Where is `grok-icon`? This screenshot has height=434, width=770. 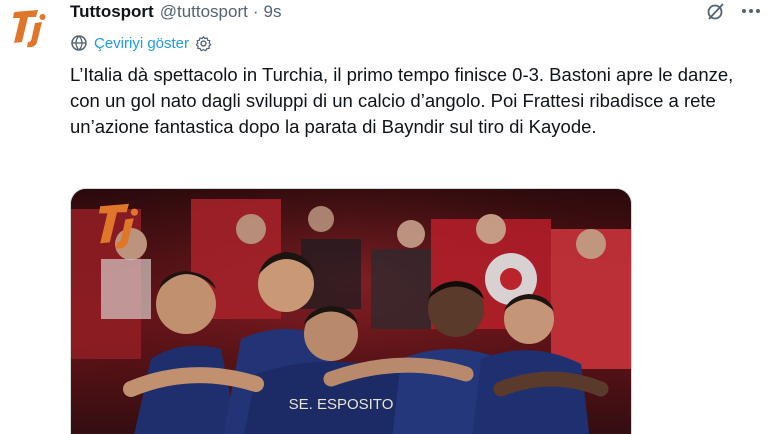
grok-icon is located at coordinates (716, 11).